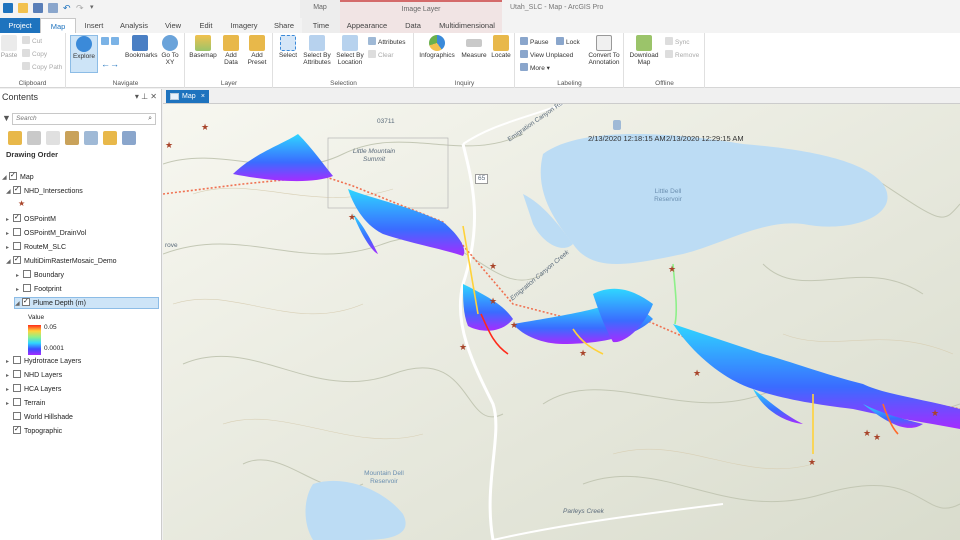 This screenshot has width=960, height=540. Describe the element at coordinates (317, 50) in the screenshot. I see `select-by-attributes-button: Select By Attributes` at that location.